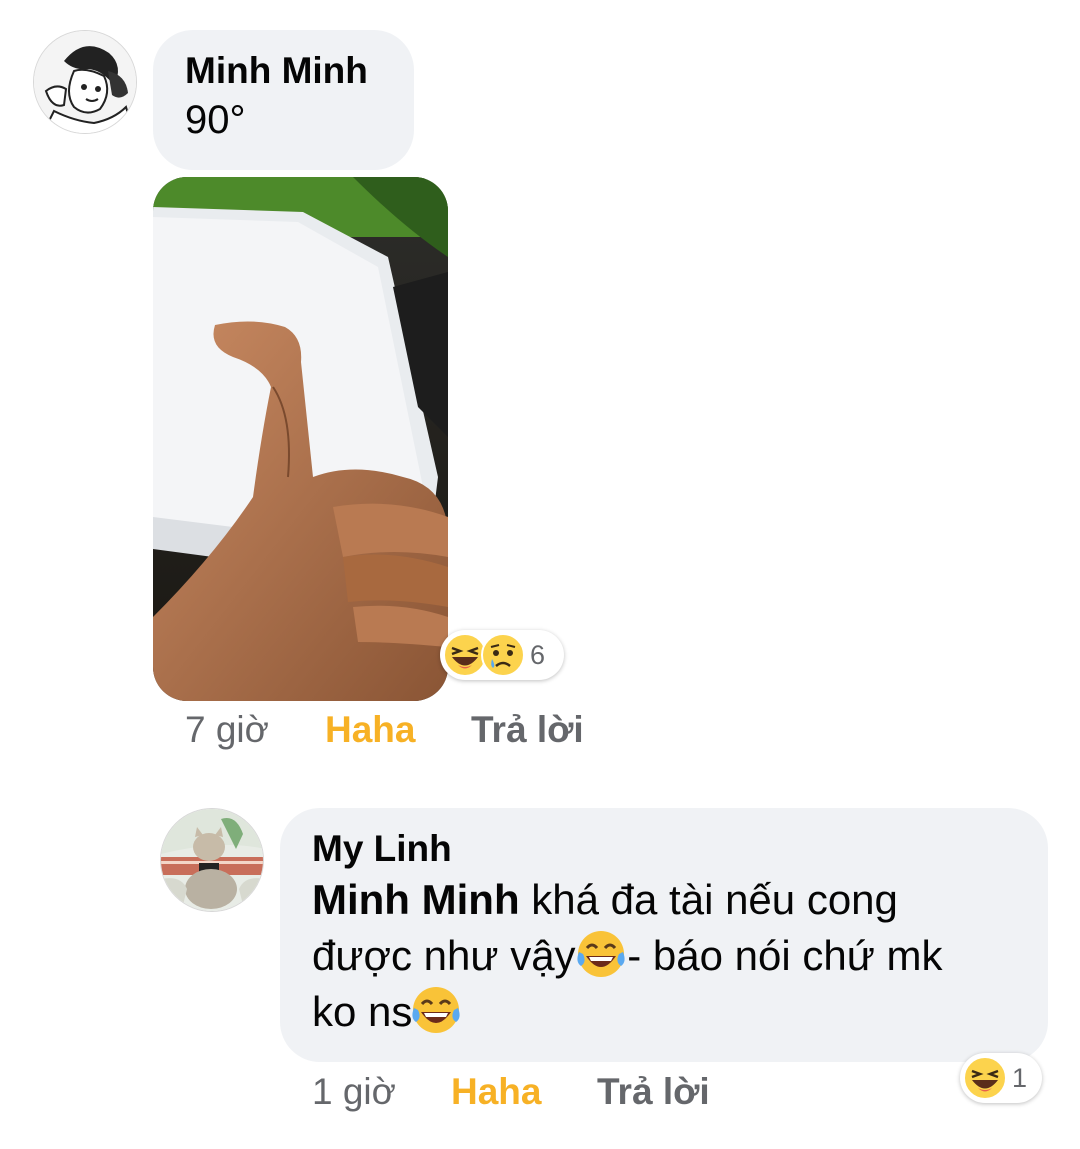 This screenshot has width=1080, height=1149. I want to click on comment-text: 90°, so click(215, 120).